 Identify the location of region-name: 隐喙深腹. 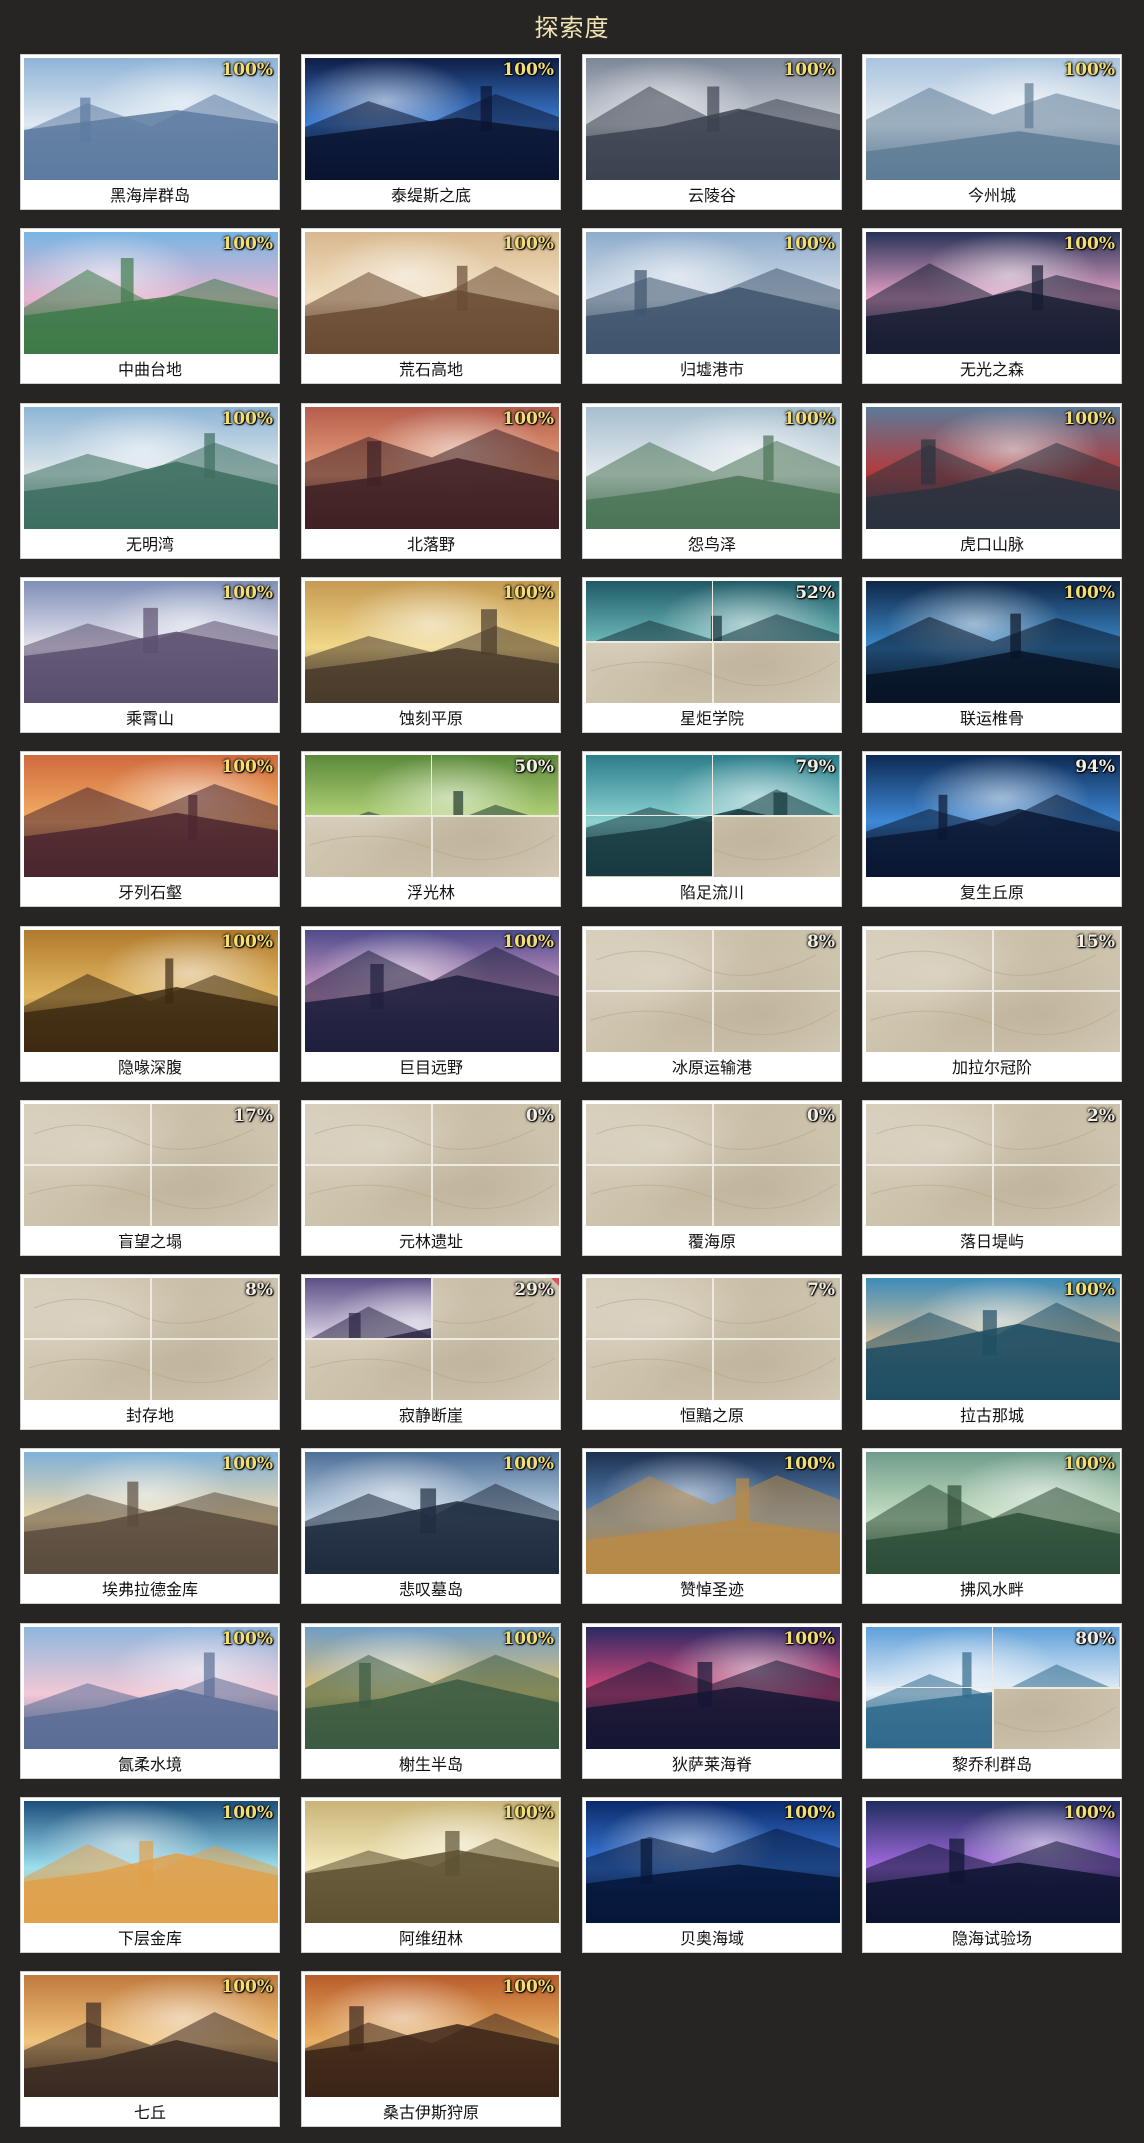
(149, 1067).